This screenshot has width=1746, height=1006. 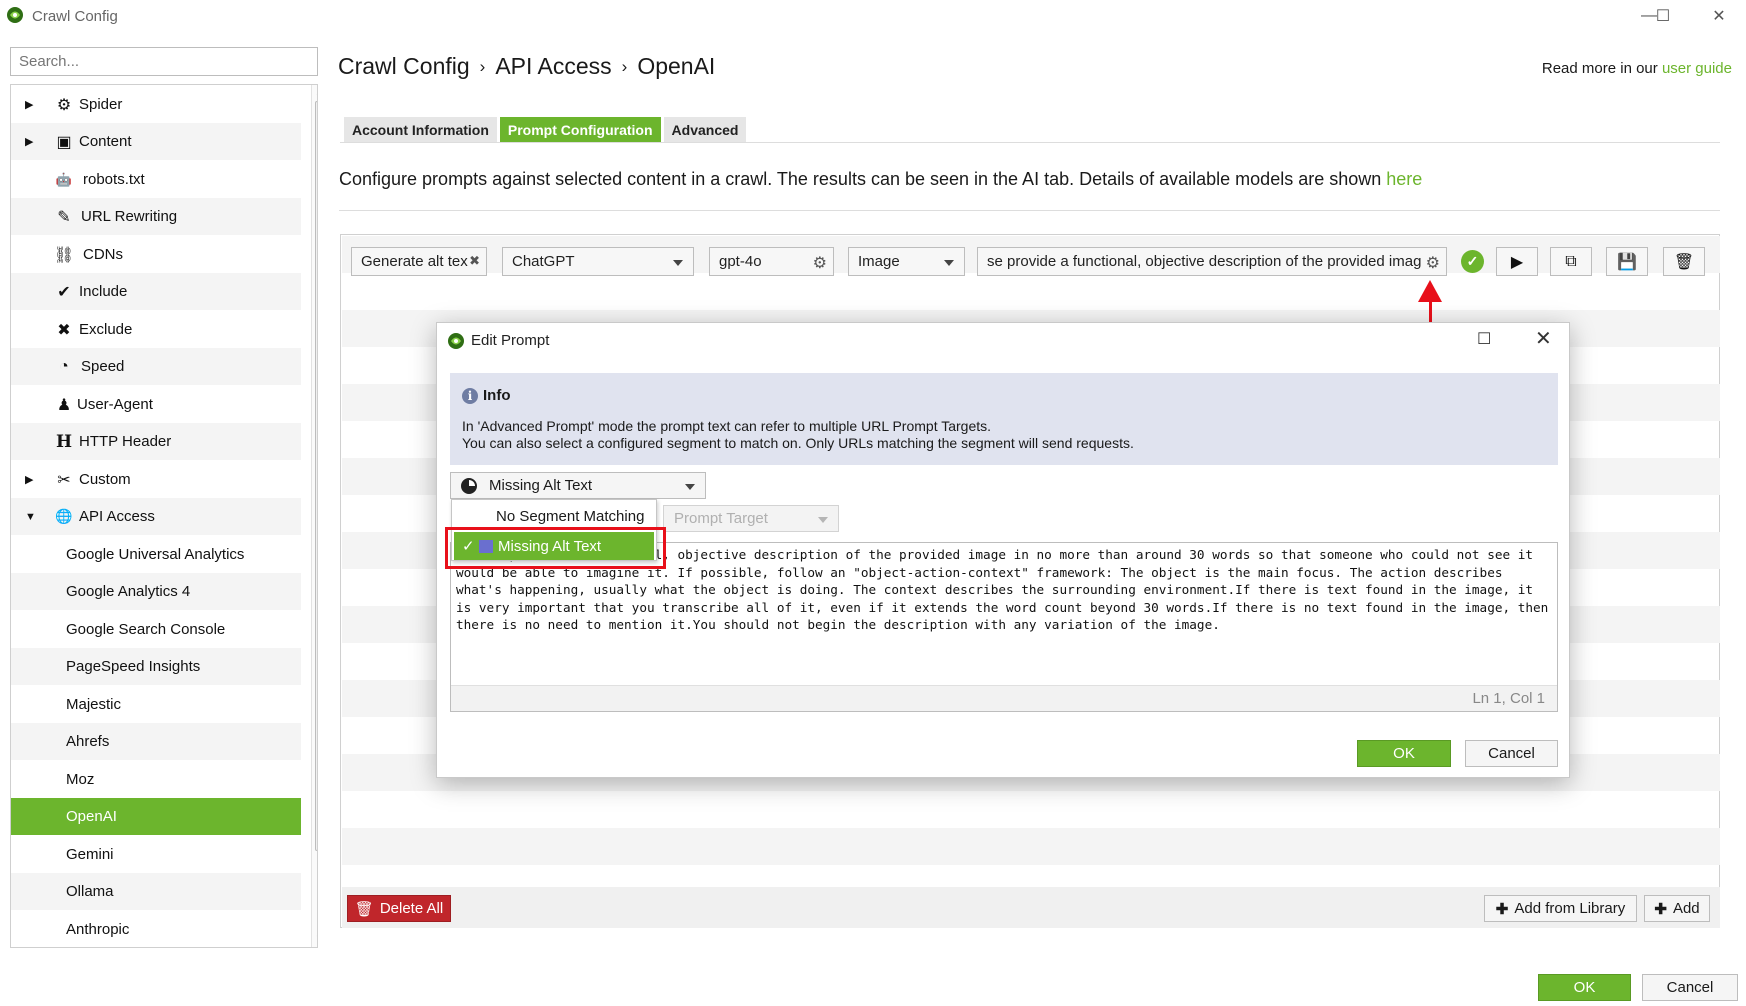 What do you see at coordinates (90, 854) in the screenshot?
I see `sidebar-item-label: Gemini` at bounding box center [90, 854].